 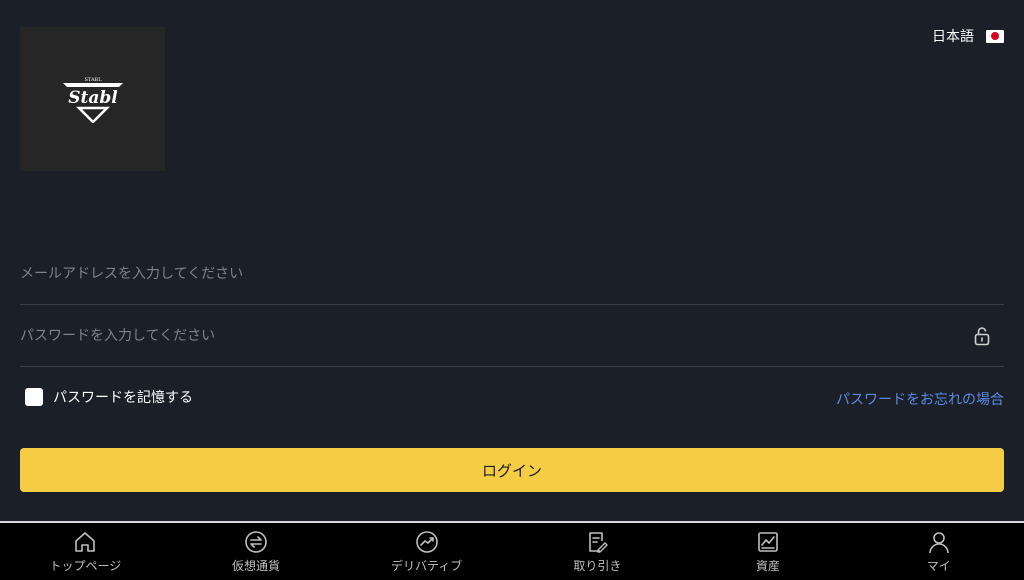 What do you see at coordinates (426, 541) in the screenshot?
I see `trend-icon` at bounding box center [426, 541].